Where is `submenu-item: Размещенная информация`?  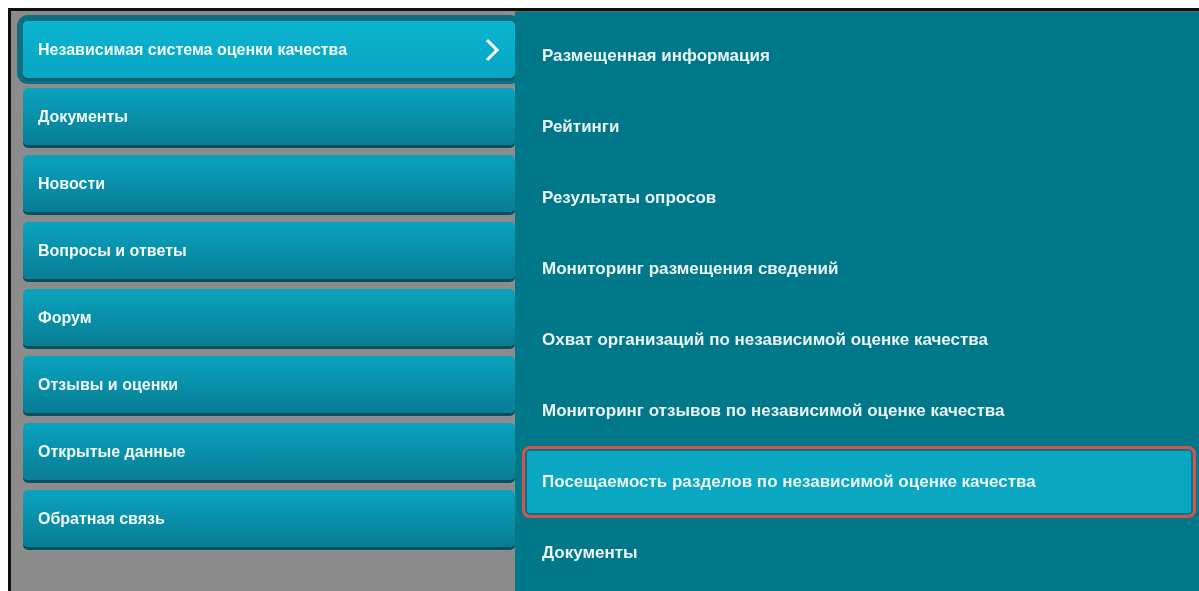
submenu-item: Размещенная информация is located at coordinates (859, 56).